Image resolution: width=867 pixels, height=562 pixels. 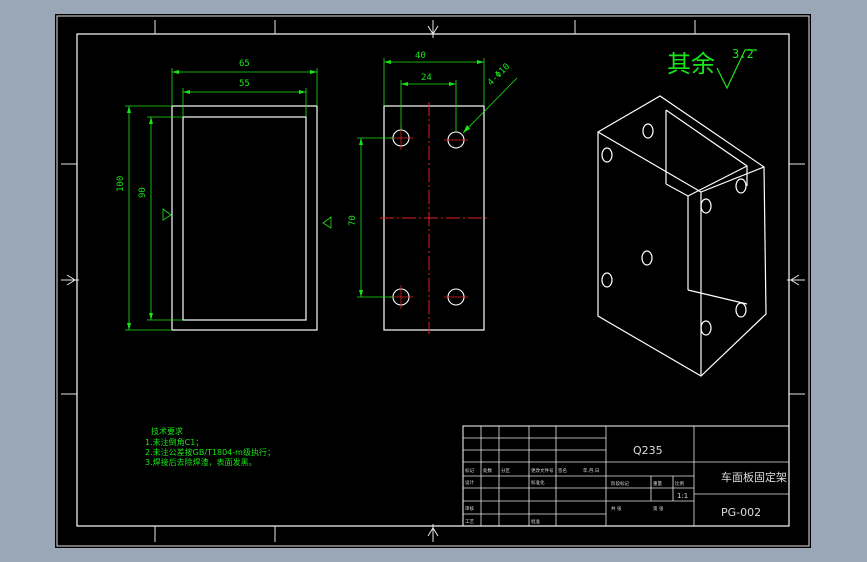 I want to click on front-view: 65 55 100 90, so click(x=224, y=195).